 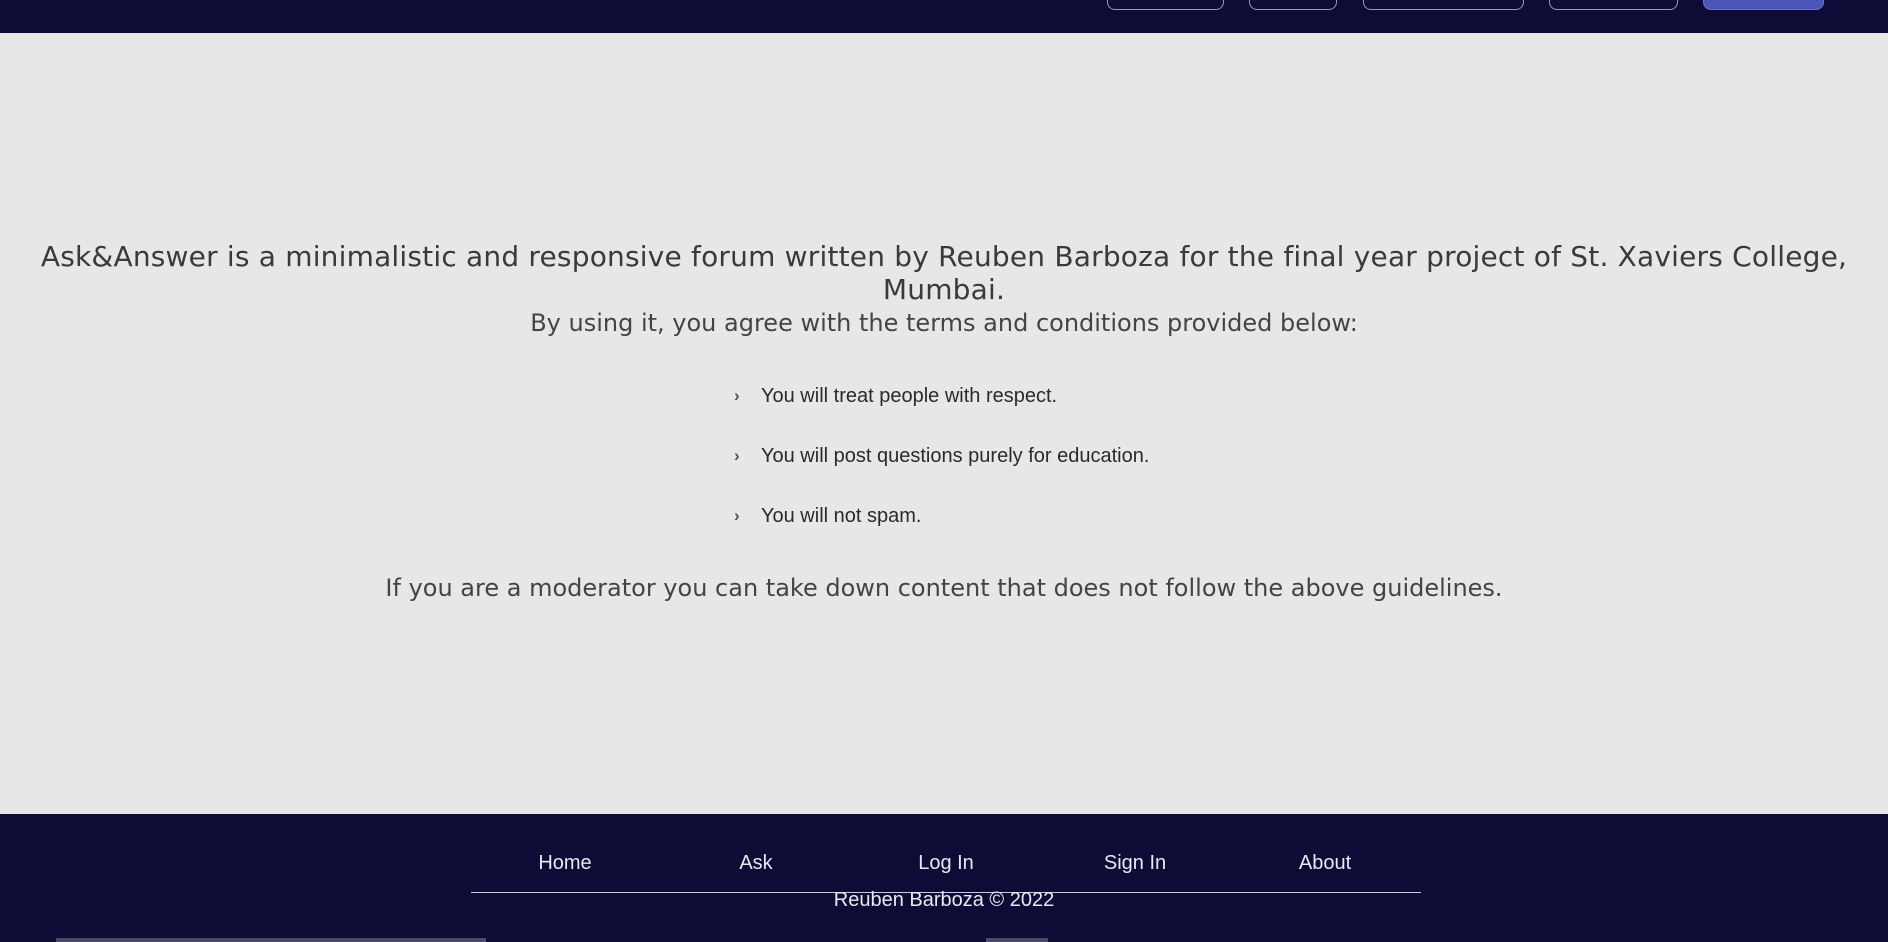 What do you see at coordinates (841, 516) in the screenshot?
I see `rule-text: You will not spam.` at bounding box center [841, 516].